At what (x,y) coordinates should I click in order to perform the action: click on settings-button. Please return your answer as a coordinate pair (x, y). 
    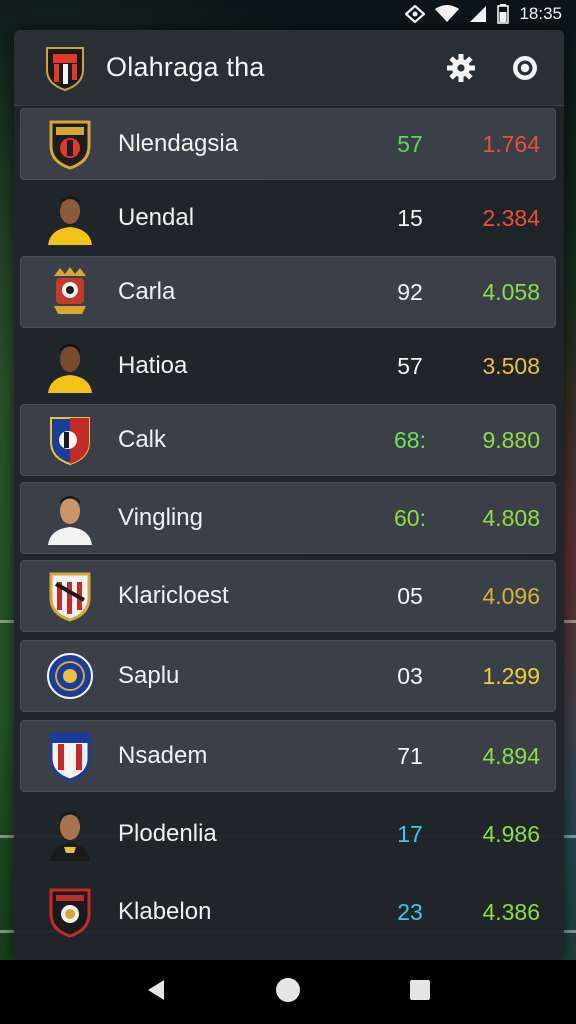
    Looking at the image, I should click on (461, 68).